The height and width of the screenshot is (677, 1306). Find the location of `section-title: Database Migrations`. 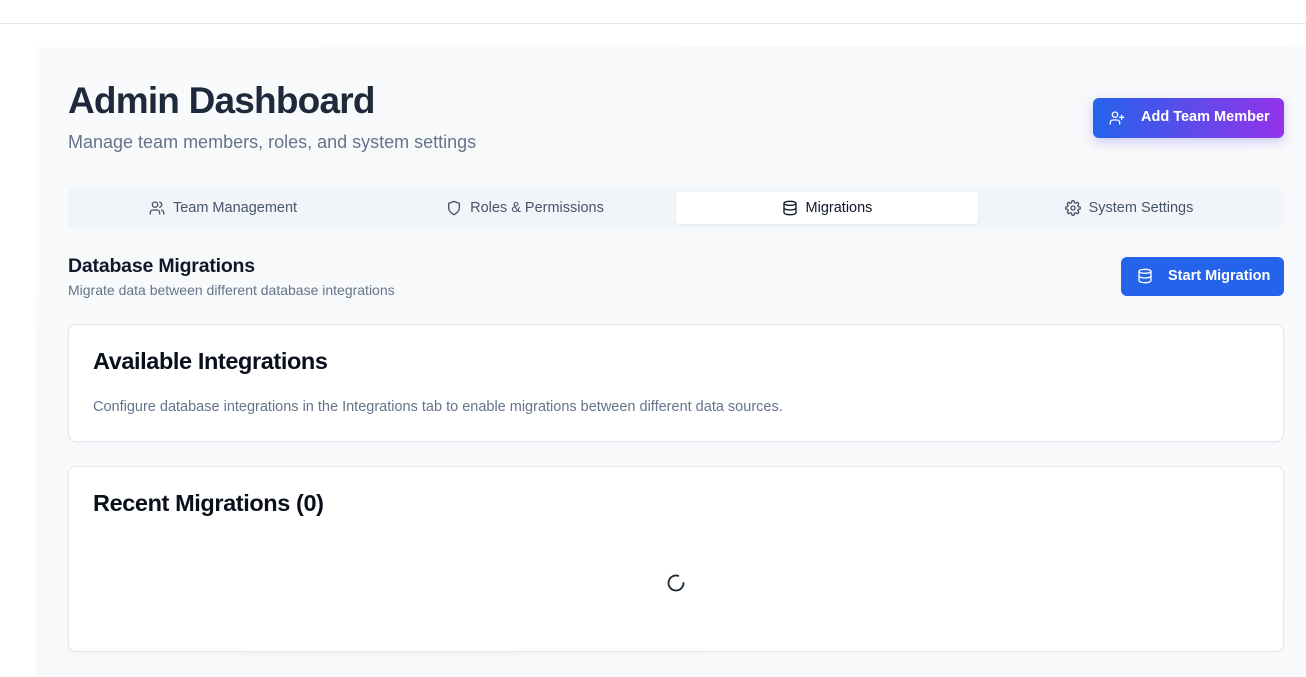

section-title: Database Migrations is located at coordinates (161, 266).